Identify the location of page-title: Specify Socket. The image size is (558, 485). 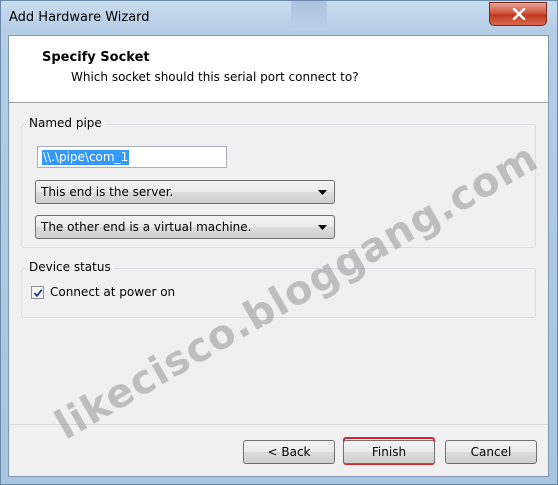
(96, 57).